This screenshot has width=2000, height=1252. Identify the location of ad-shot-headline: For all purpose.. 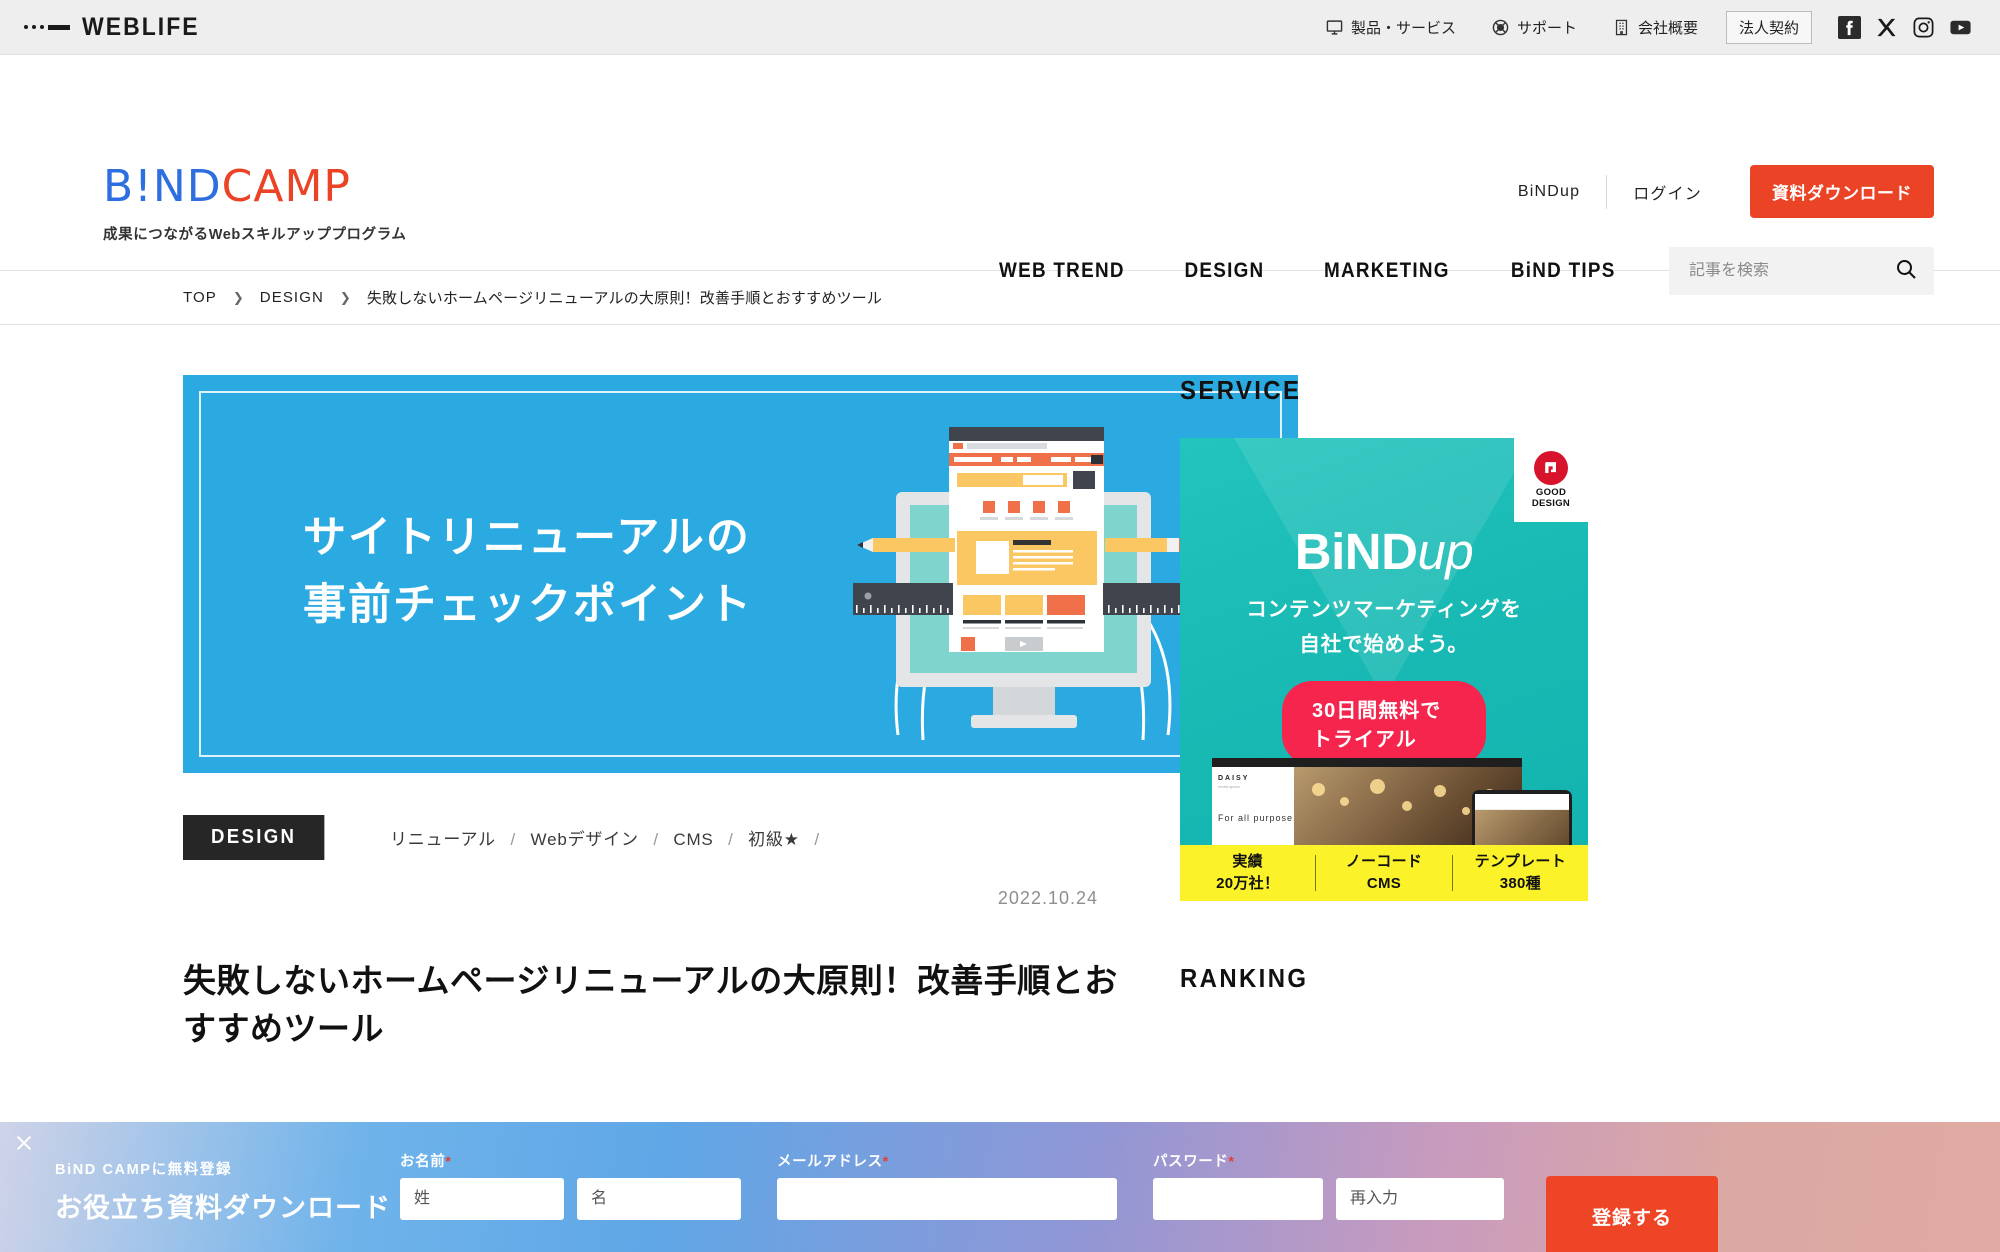
(1257, 818).